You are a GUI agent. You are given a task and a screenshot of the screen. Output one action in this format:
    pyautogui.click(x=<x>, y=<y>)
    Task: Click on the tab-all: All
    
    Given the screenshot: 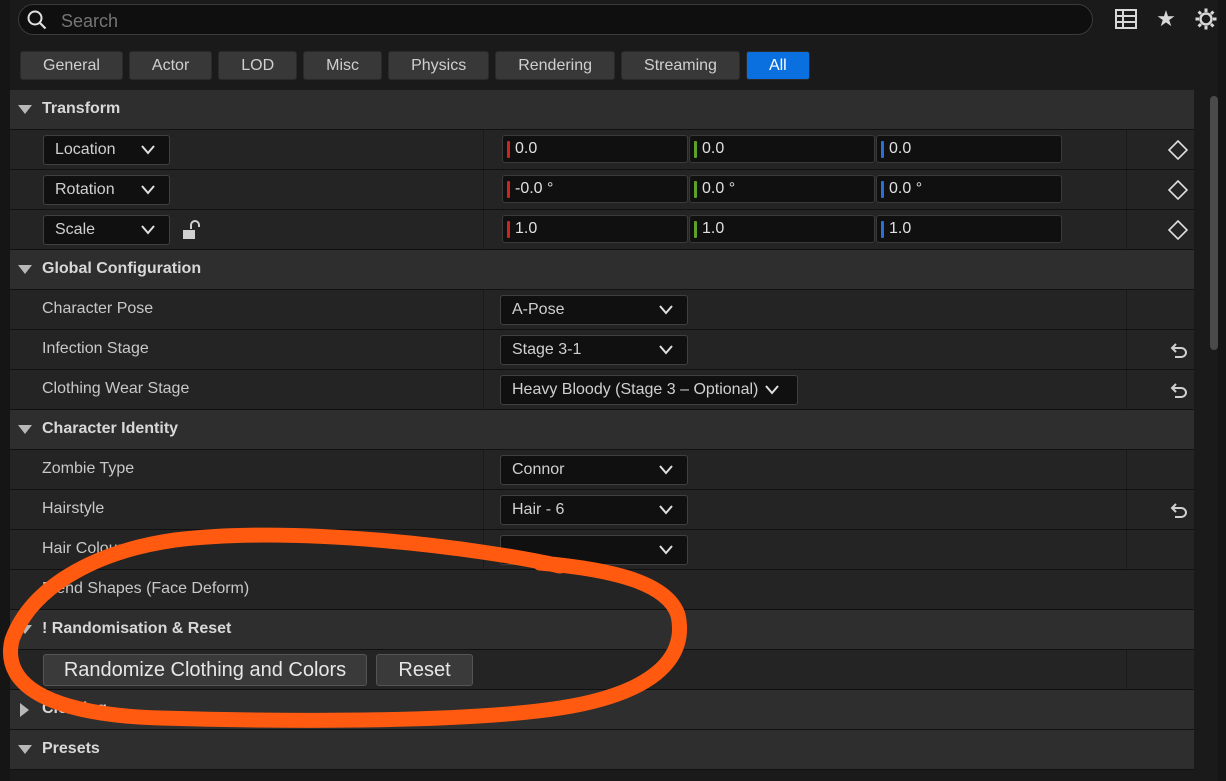 What is the action you would take?
    pyautogui.click(x=777, y=65)
    